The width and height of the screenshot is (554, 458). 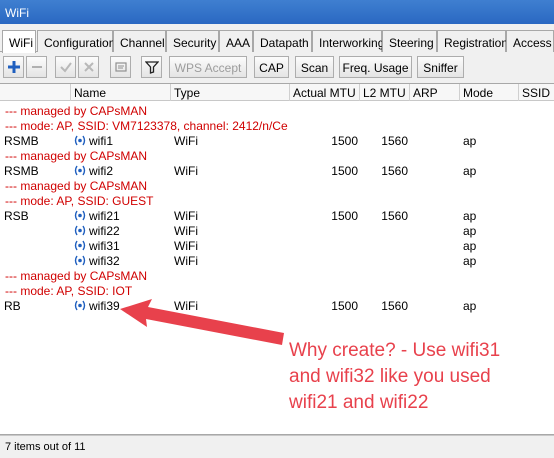 I want to click on table-row: wifi31 WiFi ap, so click(x=277, y=245).